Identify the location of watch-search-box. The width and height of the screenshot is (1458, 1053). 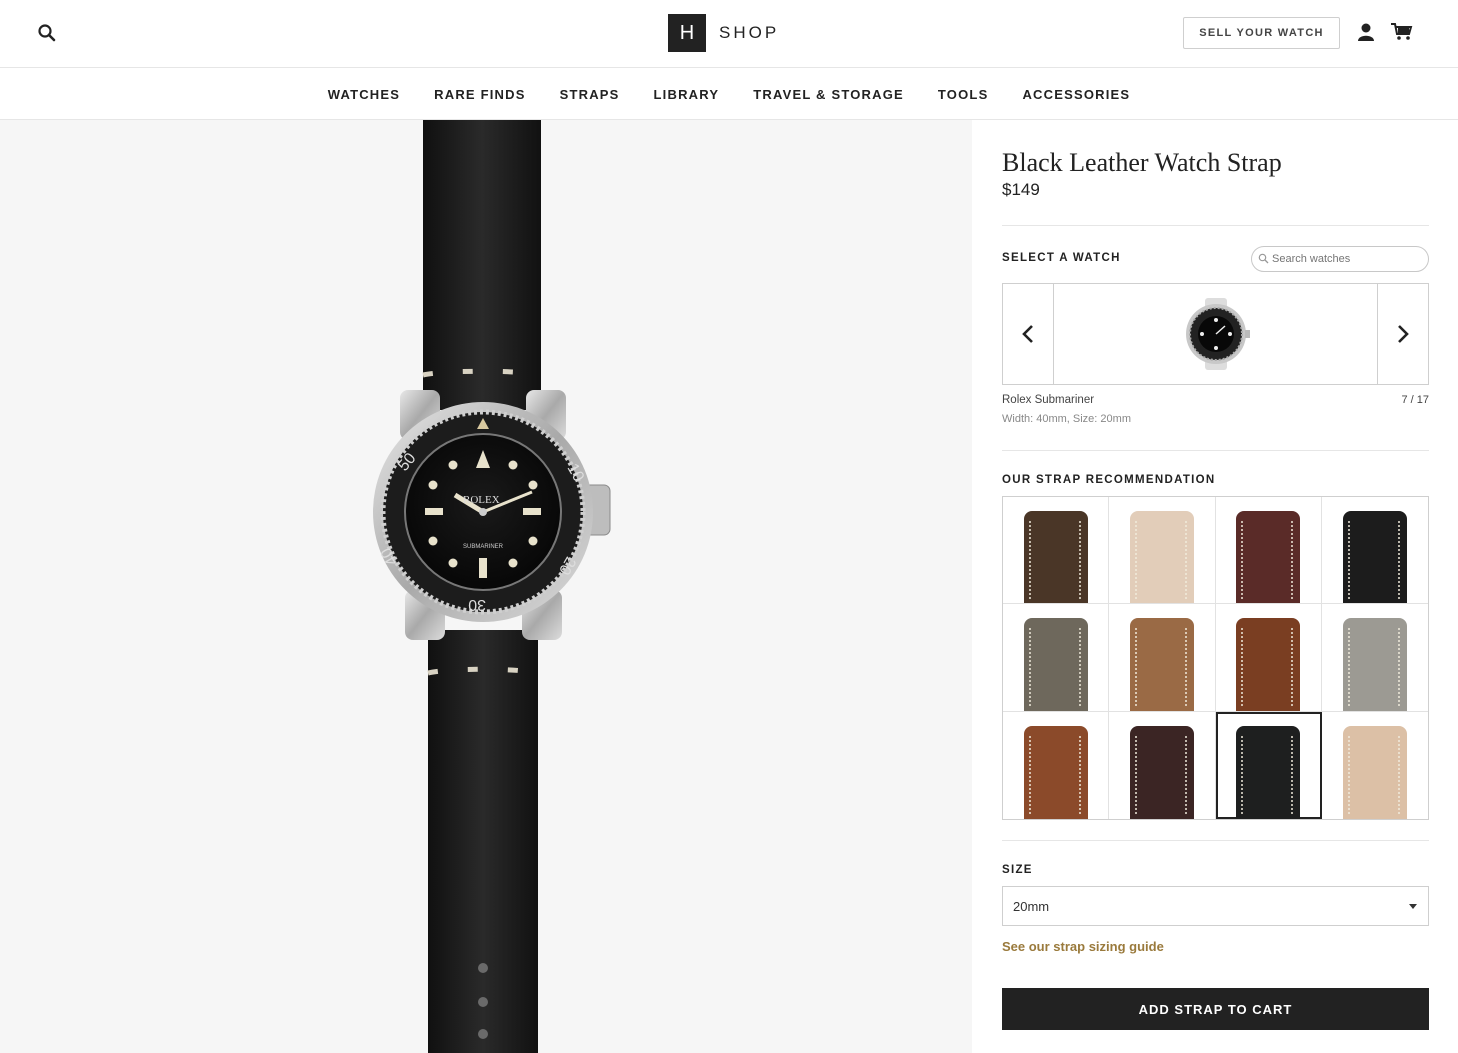
(1340, 259).